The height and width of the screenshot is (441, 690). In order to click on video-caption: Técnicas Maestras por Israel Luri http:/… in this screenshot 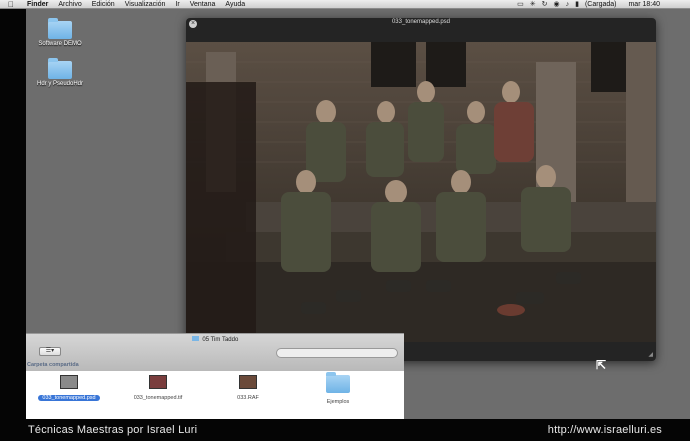, I will do `click(345, 430)`.